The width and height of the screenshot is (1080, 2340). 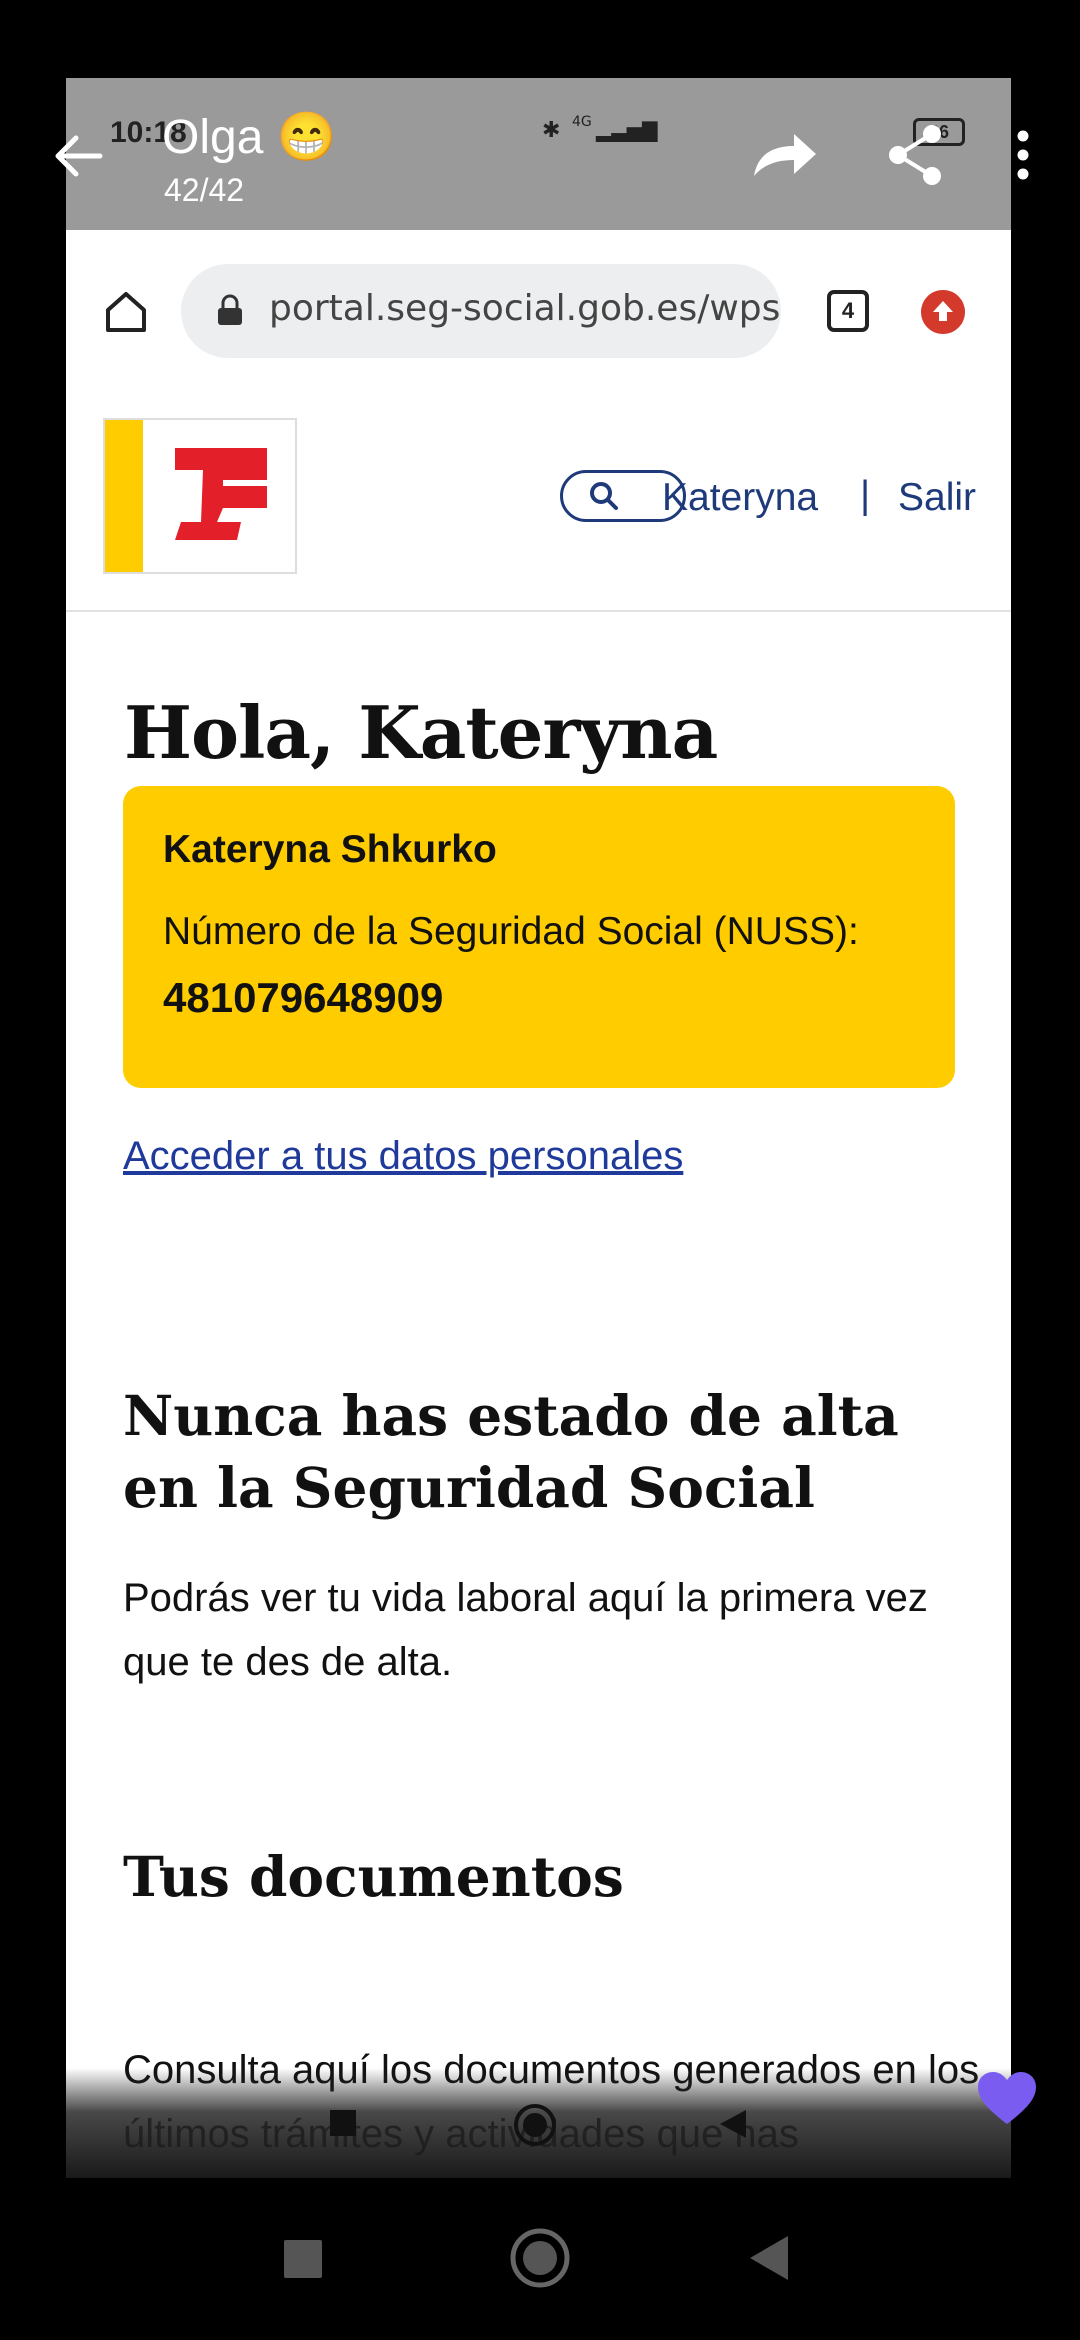 I want to click on logo-mark-icon, so click(x=221, y=494).